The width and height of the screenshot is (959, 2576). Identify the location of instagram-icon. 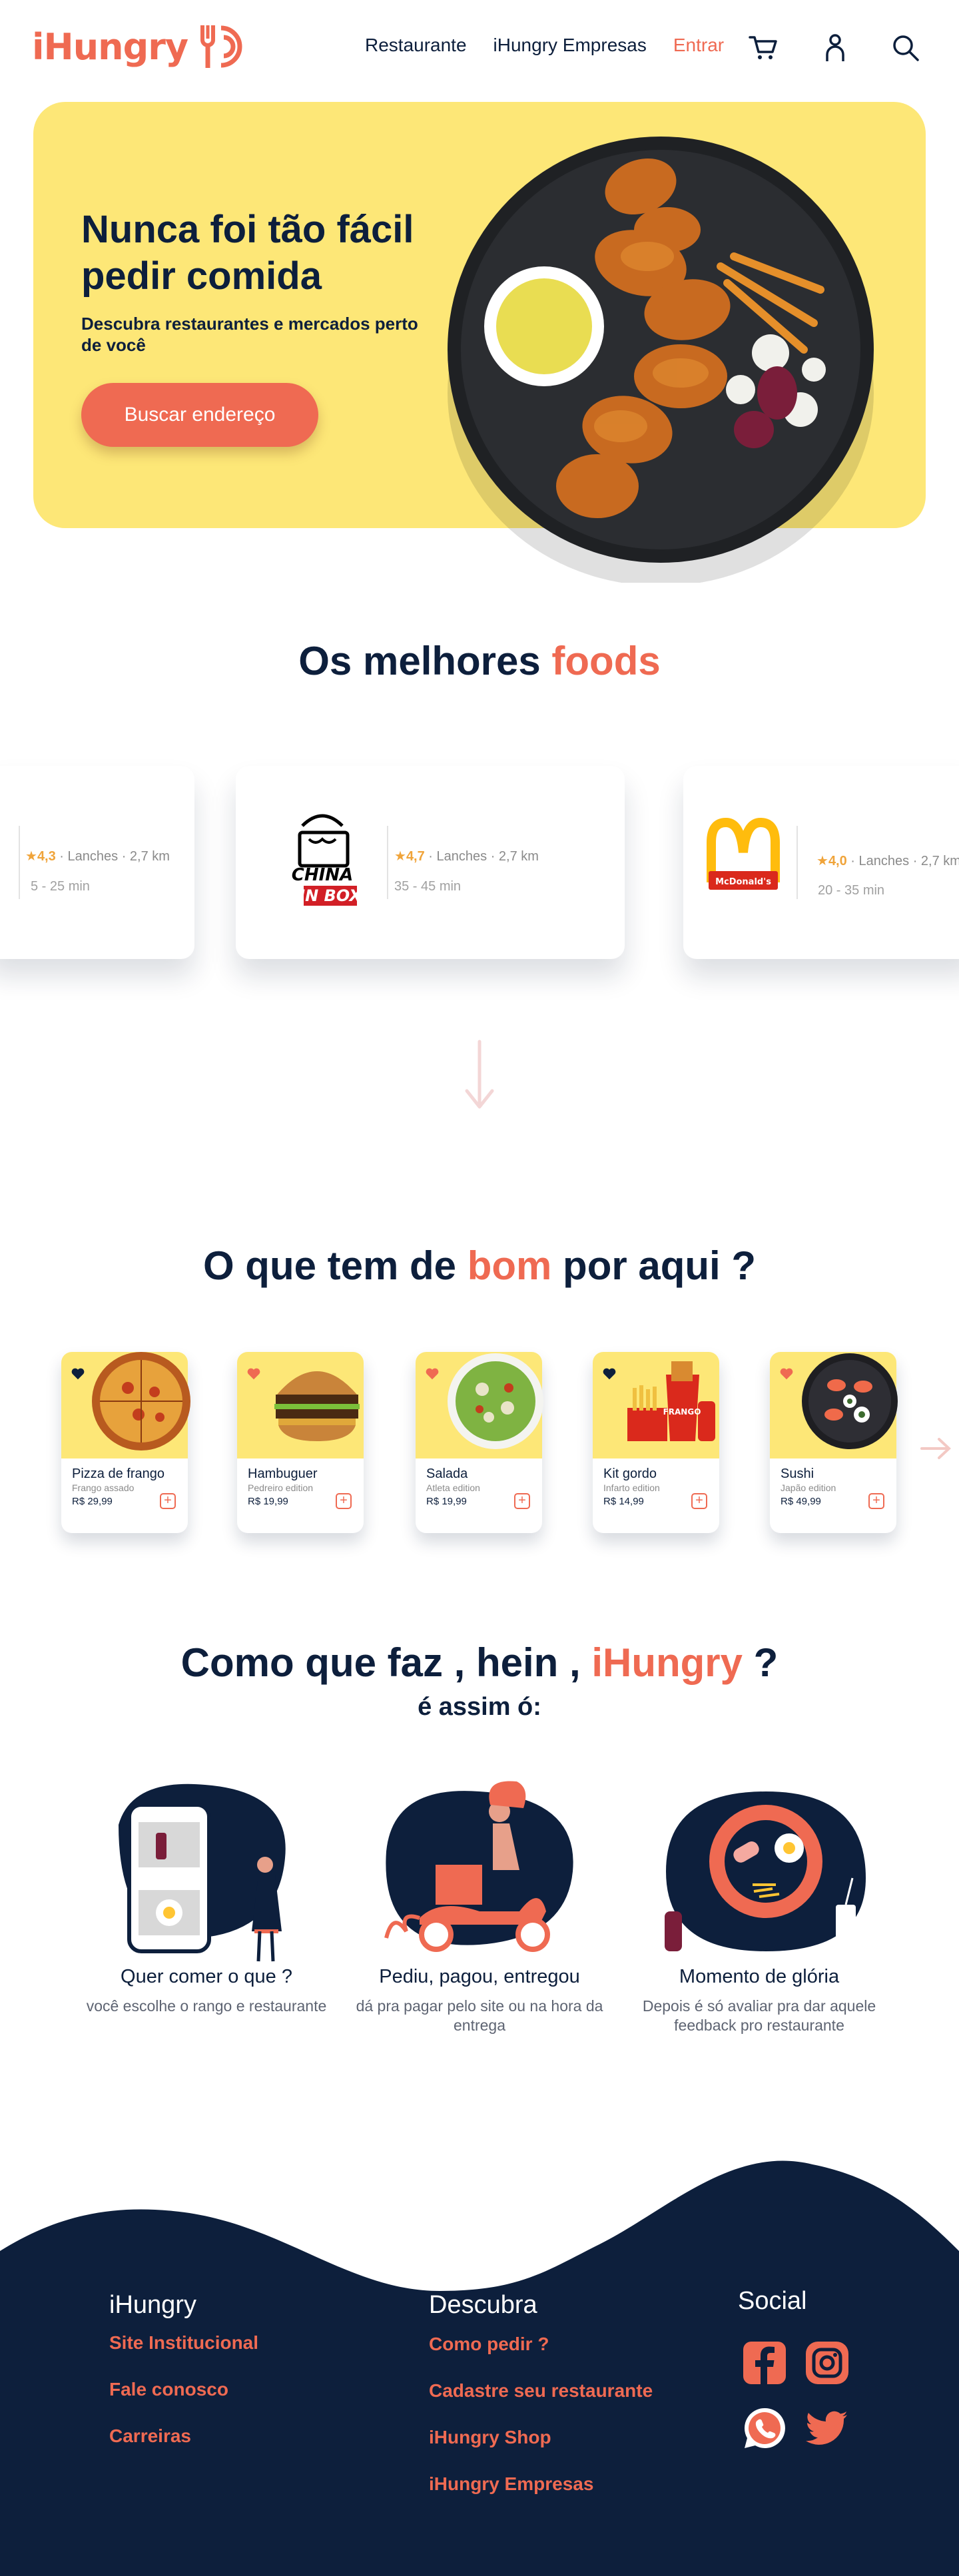
(827, 2363).